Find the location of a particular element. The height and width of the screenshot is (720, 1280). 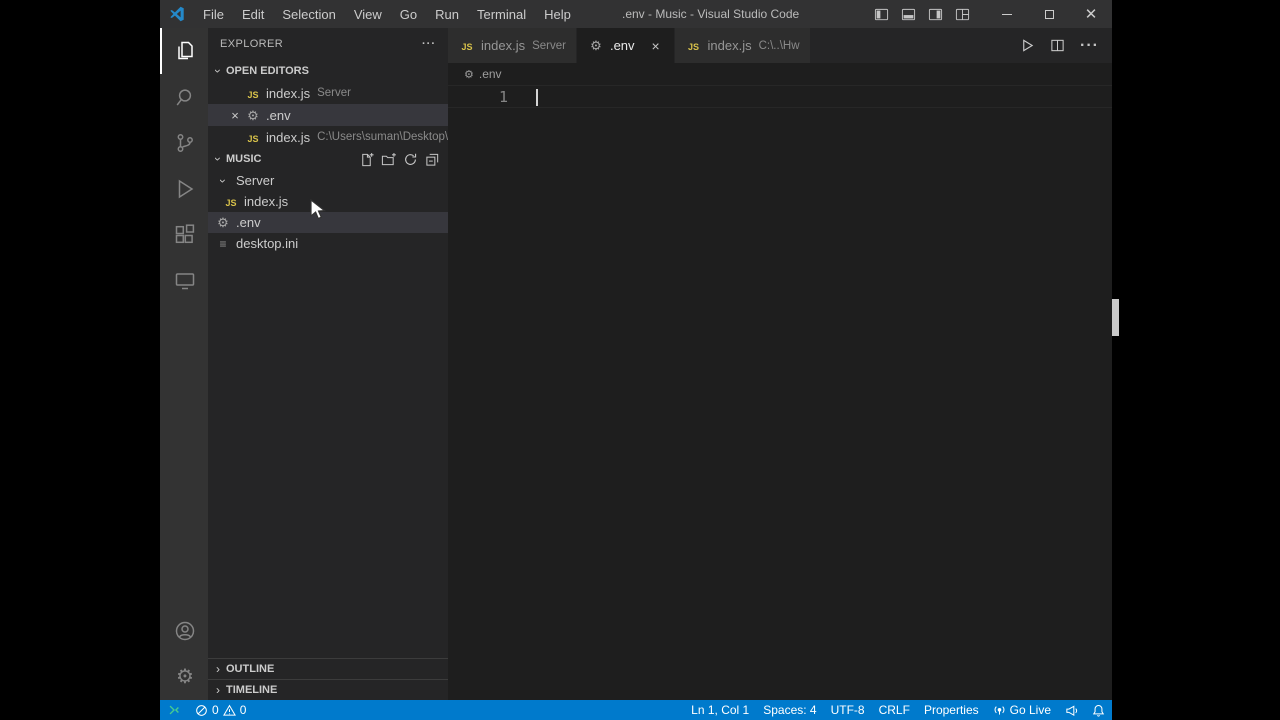

outline-section: › OUTLINE is located at coordinates (328, 668).